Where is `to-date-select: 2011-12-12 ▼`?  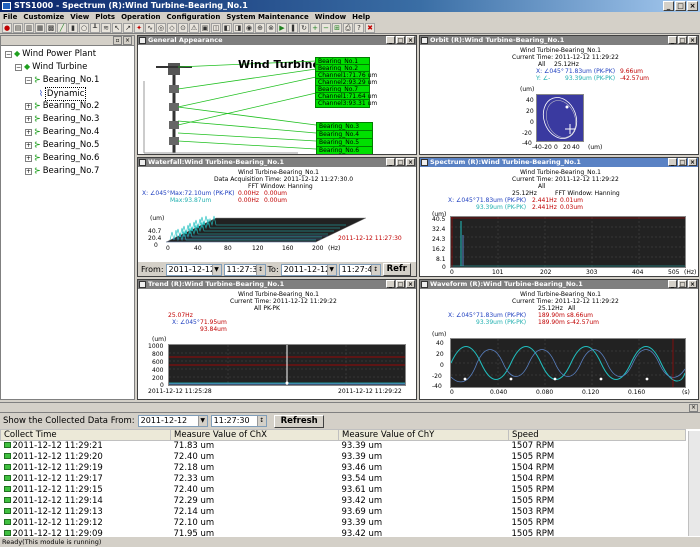
to-date-select: 2011-12-12 ▼ is located at coordinates (308, 269).